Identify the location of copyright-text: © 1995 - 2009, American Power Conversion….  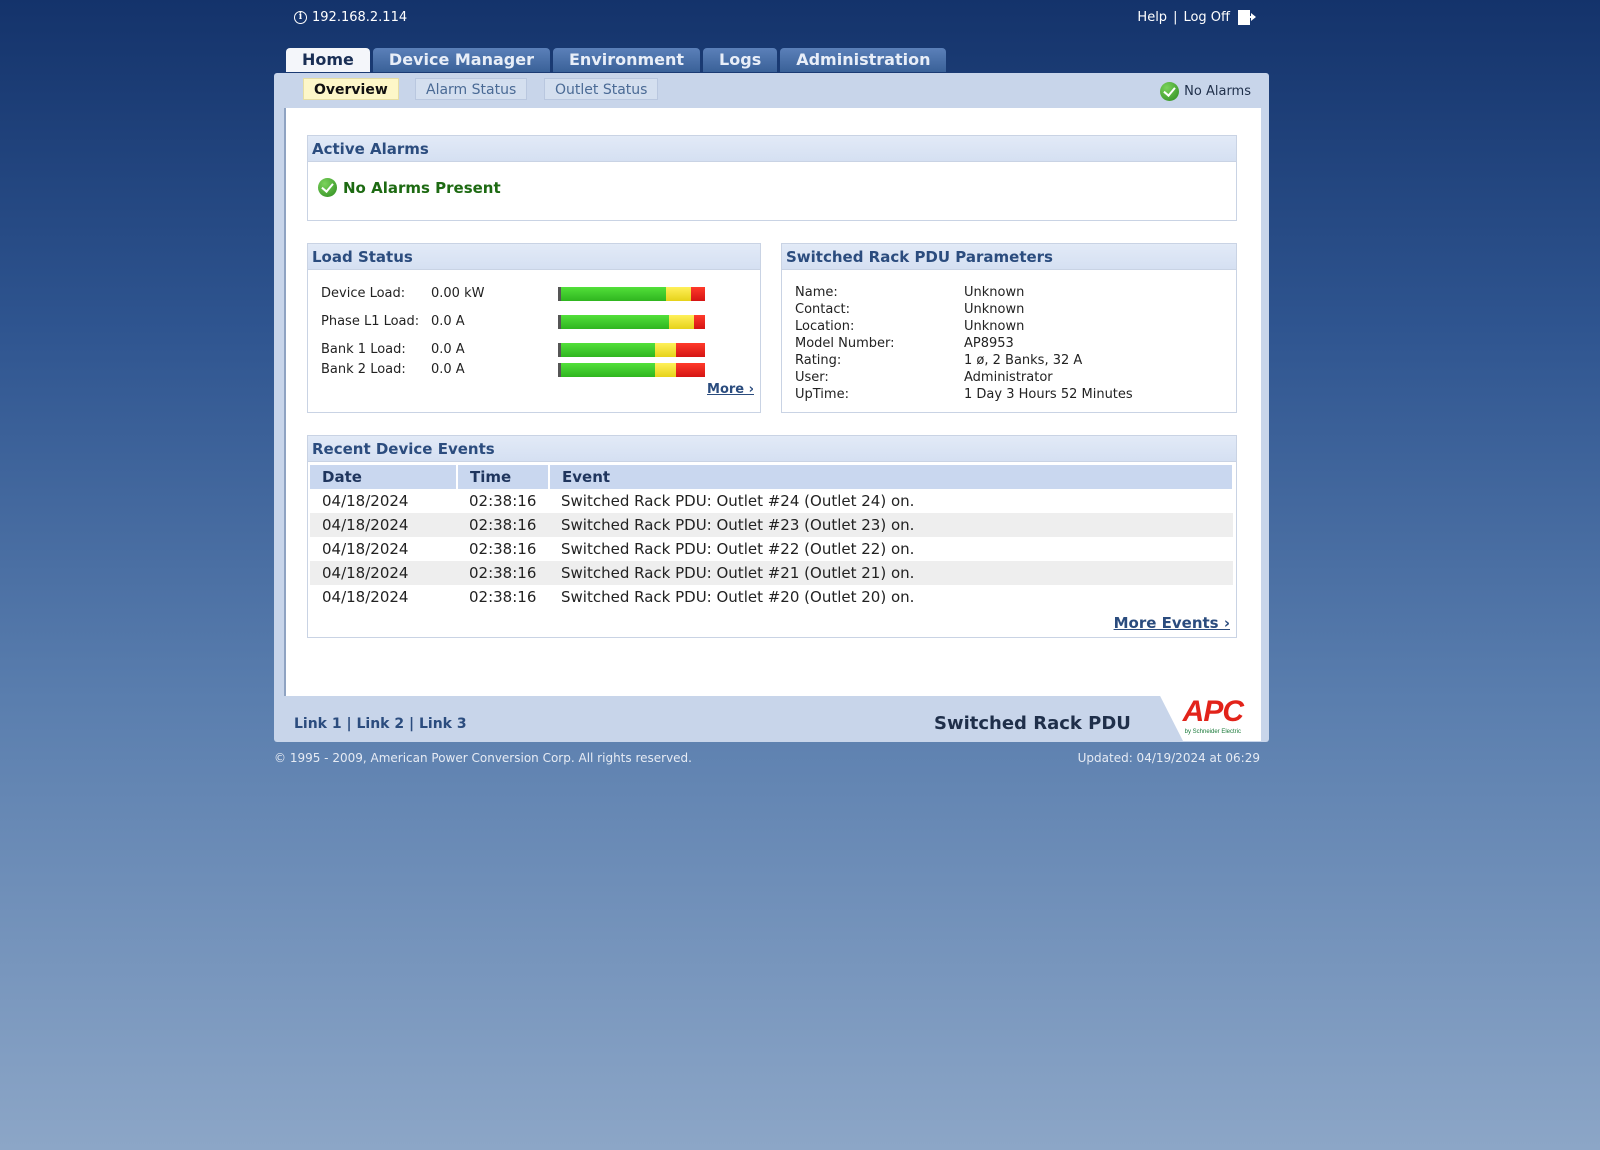
(483, 758).